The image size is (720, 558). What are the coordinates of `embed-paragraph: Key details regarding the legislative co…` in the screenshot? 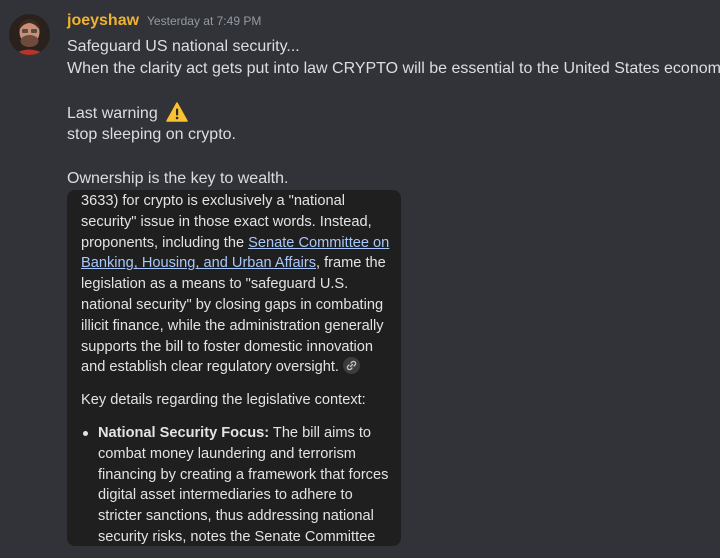 It's located at (223, 400).